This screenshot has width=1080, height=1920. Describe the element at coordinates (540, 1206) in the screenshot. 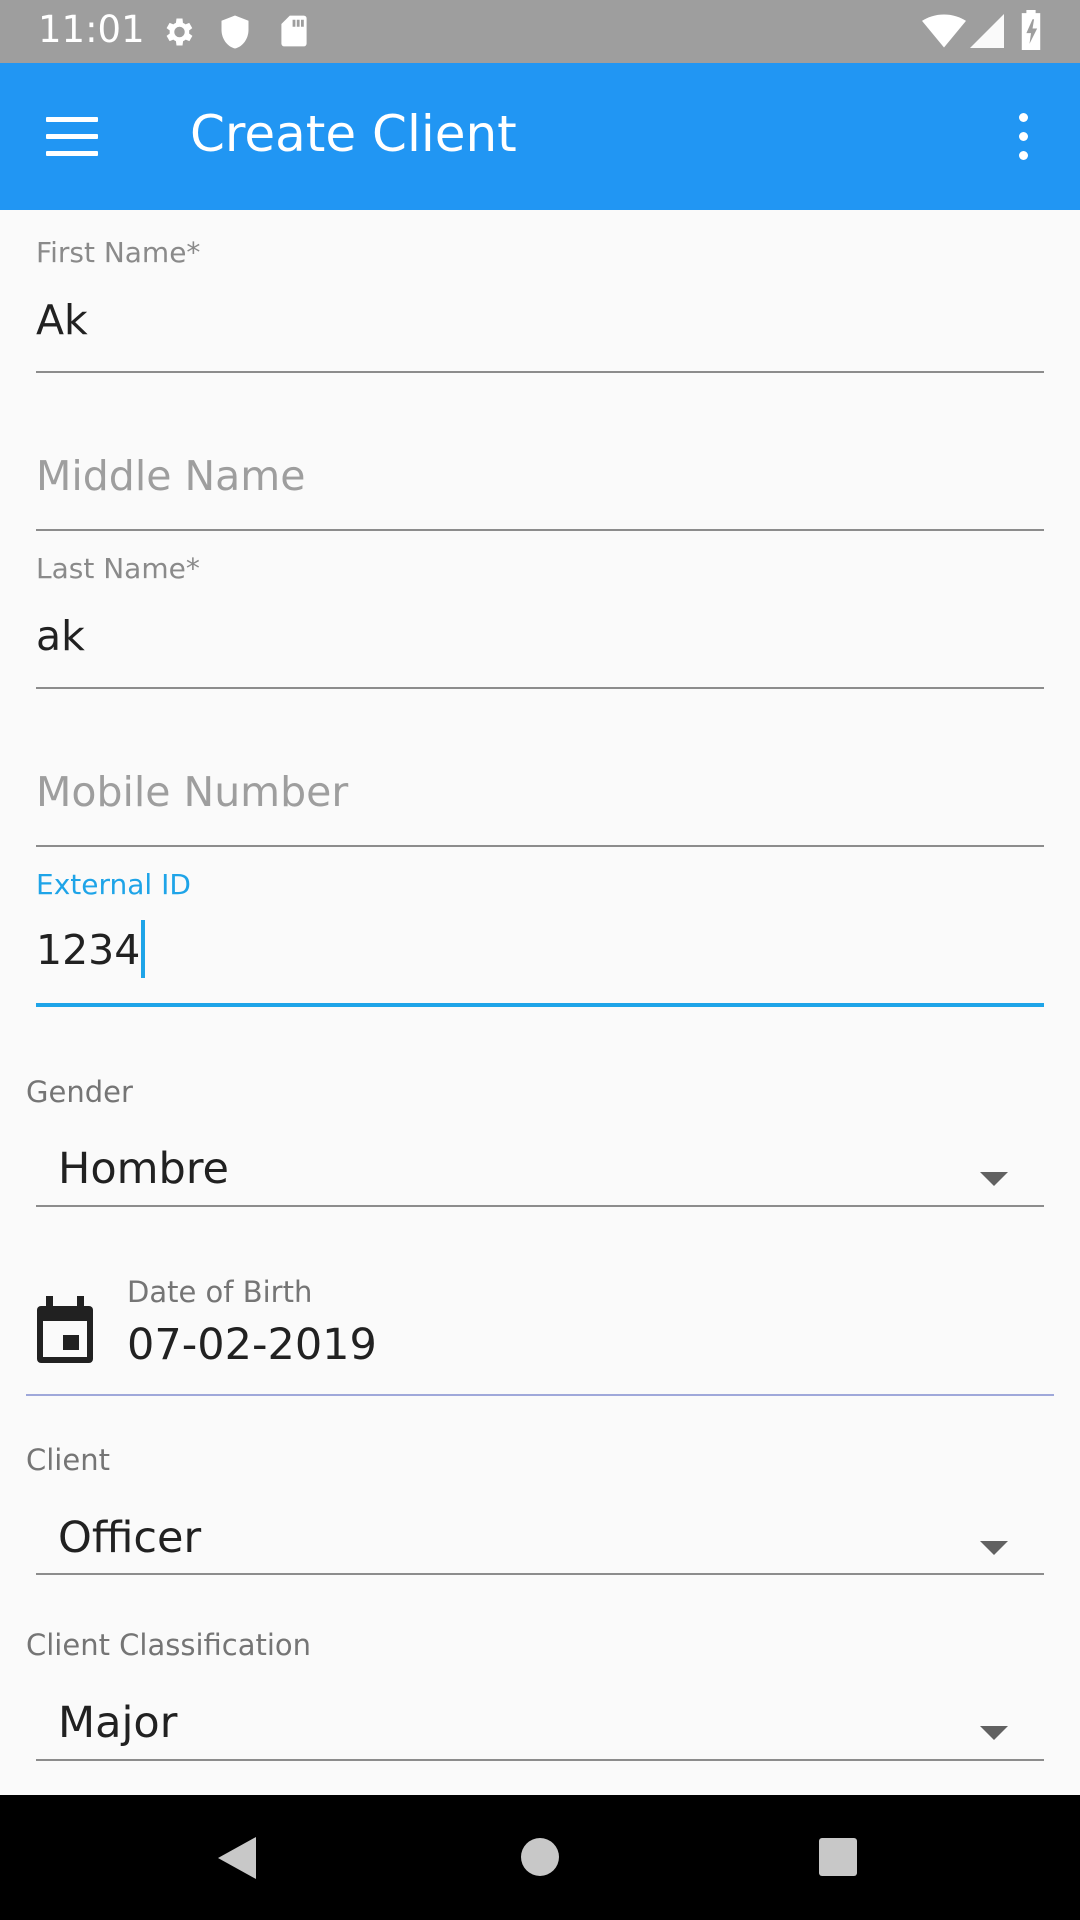

I see `gender-underline` at that location.